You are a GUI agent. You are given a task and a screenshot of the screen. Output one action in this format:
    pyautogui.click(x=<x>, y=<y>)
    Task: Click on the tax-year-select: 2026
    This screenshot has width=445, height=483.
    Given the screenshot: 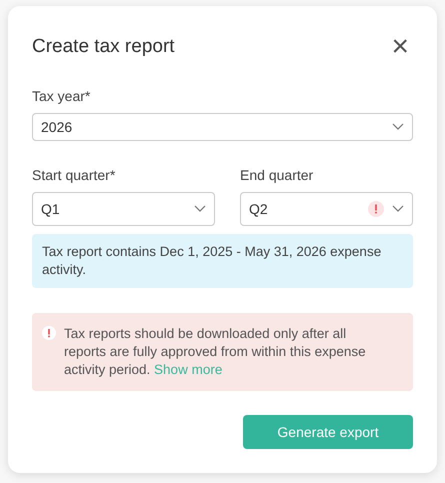 What is the action you would take?
    pyautogui.click(x=222, y=127)
    